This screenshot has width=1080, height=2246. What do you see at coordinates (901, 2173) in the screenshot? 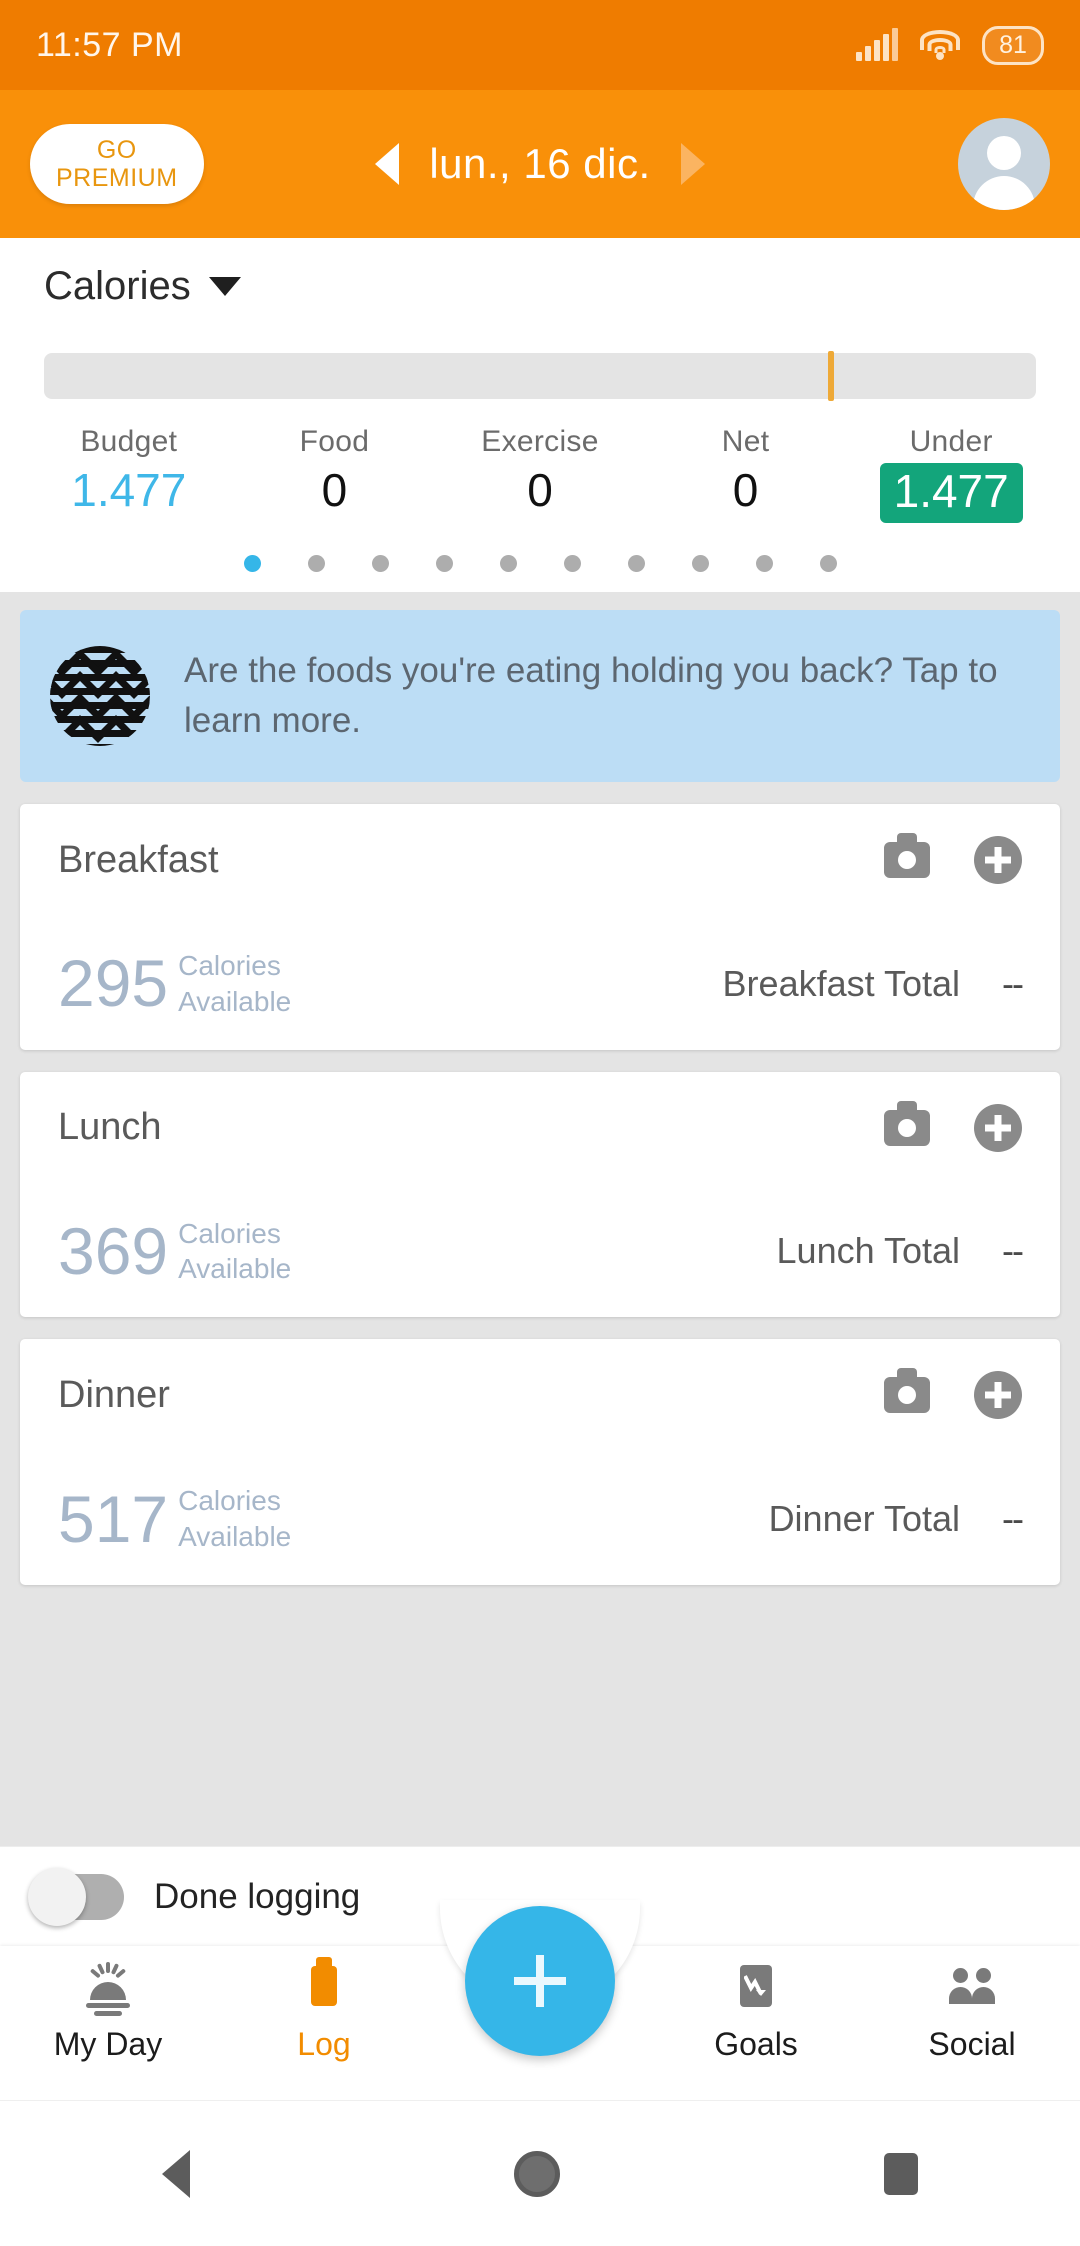
I see `square-recents-icon` at bounding box center [901, 2173].